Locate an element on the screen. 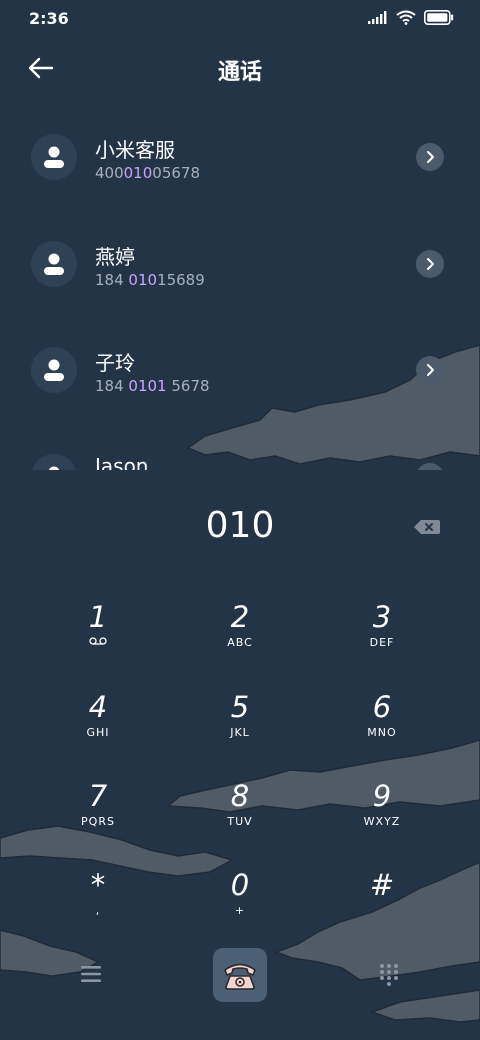  call-button is located at coordinates (240, 975).